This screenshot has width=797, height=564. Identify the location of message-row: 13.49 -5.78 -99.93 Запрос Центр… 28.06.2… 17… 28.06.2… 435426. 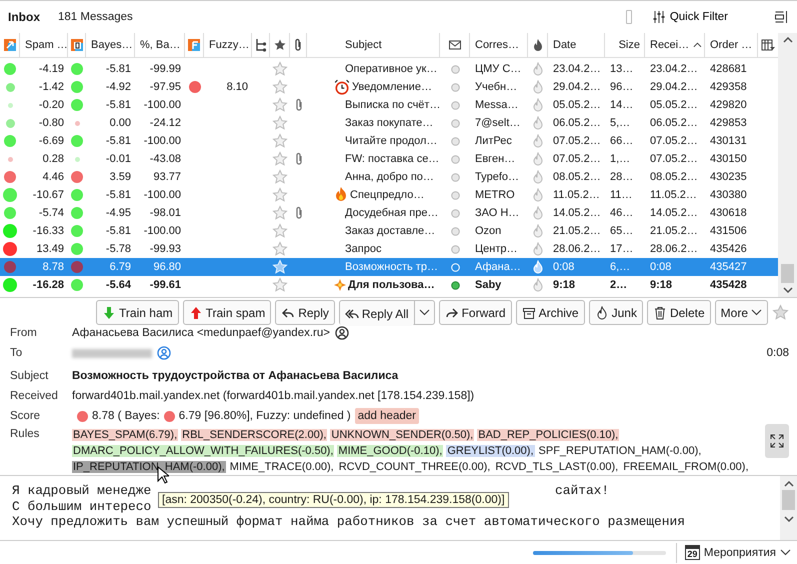
(389, 249).